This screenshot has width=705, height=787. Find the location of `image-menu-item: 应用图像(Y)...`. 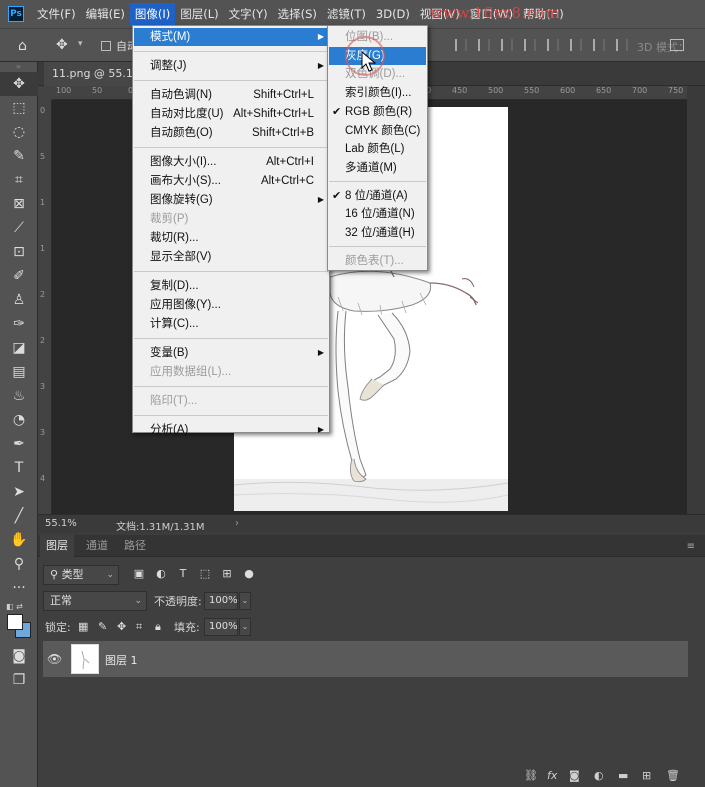

image-menu-item: 应用图像(Y)... is located at coordinates (231, 305).